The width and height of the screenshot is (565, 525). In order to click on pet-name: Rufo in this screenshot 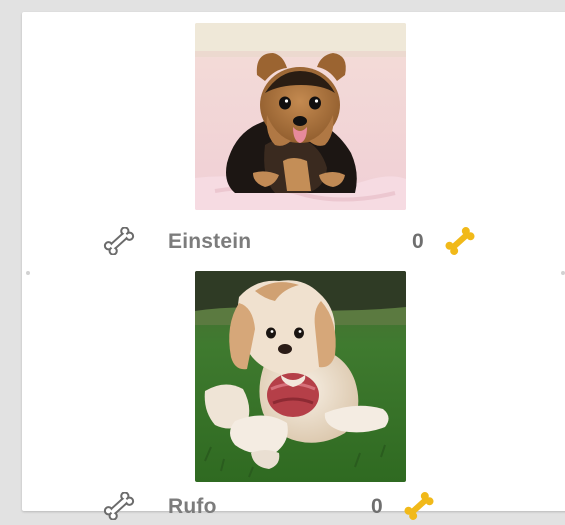, I will do `click(192, 506)`.